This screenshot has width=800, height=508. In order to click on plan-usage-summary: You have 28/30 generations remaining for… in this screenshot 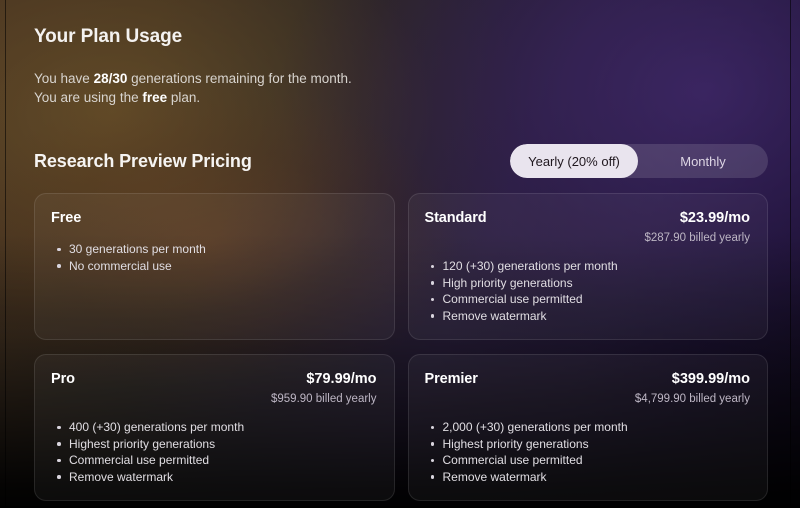, I will do `click(401, 88)`.